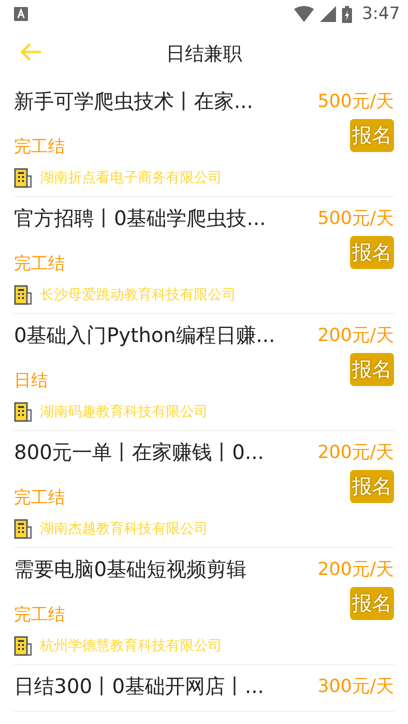  I want to click on page-title: 日结兼职, so click(204, 54).